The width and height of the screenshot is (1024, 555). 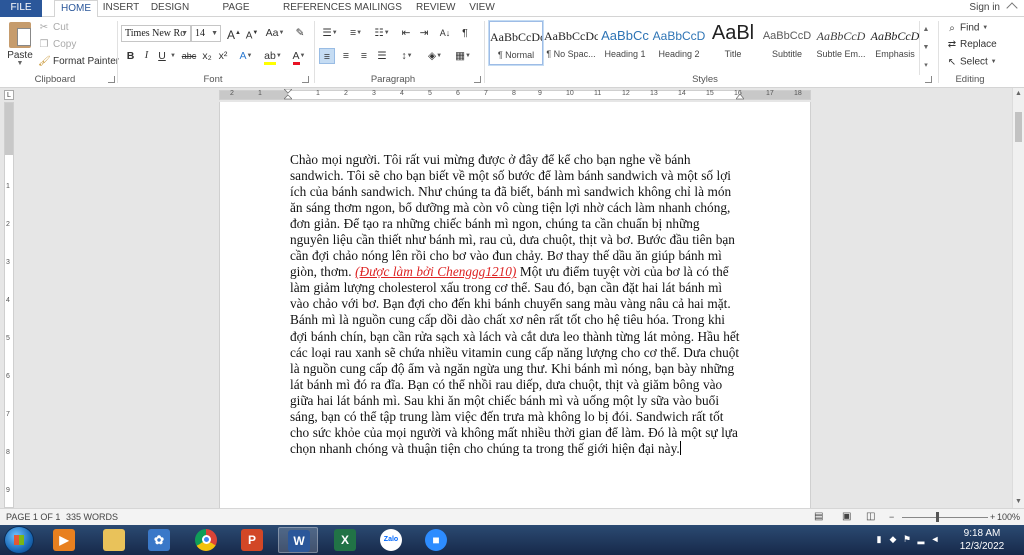 I want to click on vertical-scrollbar: ▲ ▼, so click(x=1018, y=298).